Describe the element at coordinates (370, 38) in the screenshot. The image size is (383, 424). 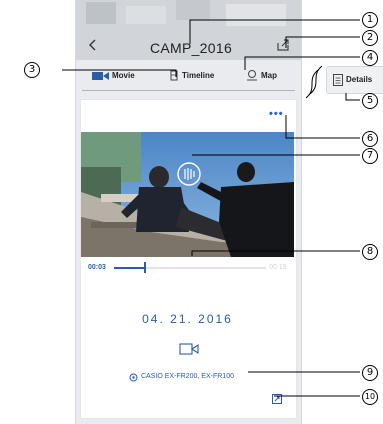
I see `callout-2: 2` at that location.